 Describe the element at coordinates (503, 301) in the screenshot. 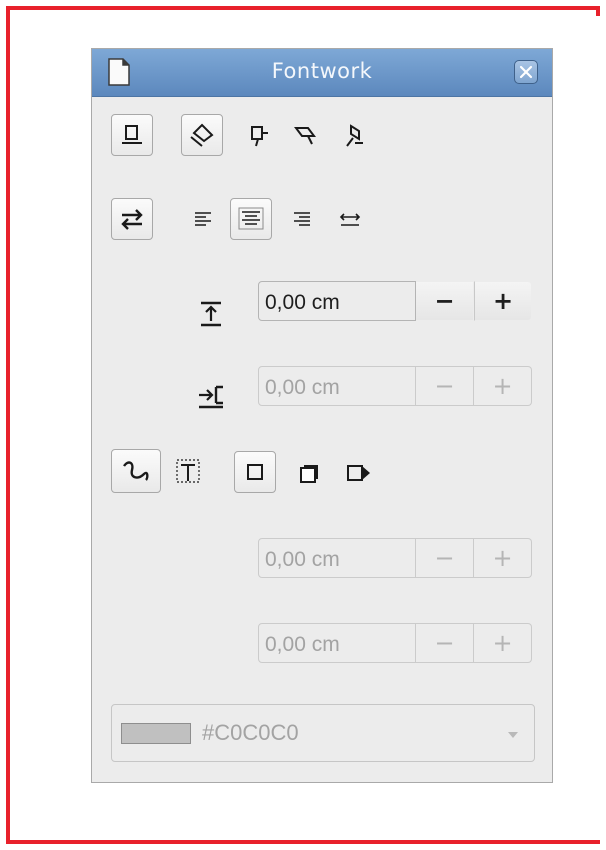

I see `distance-increase-button: +` at that location.